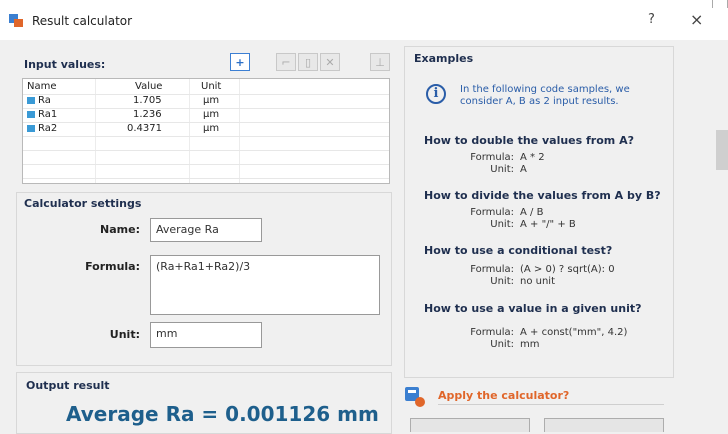  I want to click on table-row: Ra 1.705 µm, so click(206, 102).